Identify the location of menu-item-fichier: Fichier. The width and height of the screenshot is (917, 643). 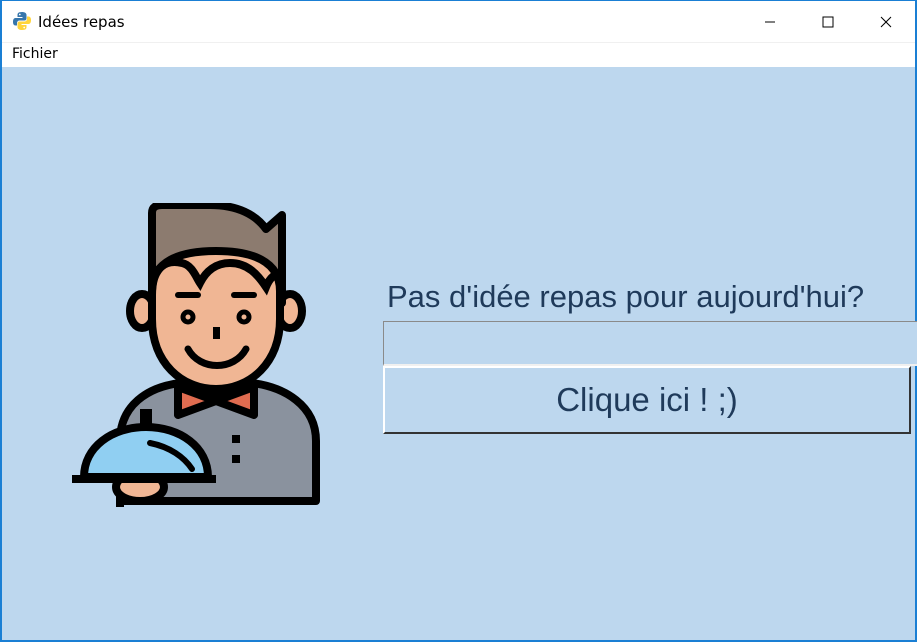
(35, 54).